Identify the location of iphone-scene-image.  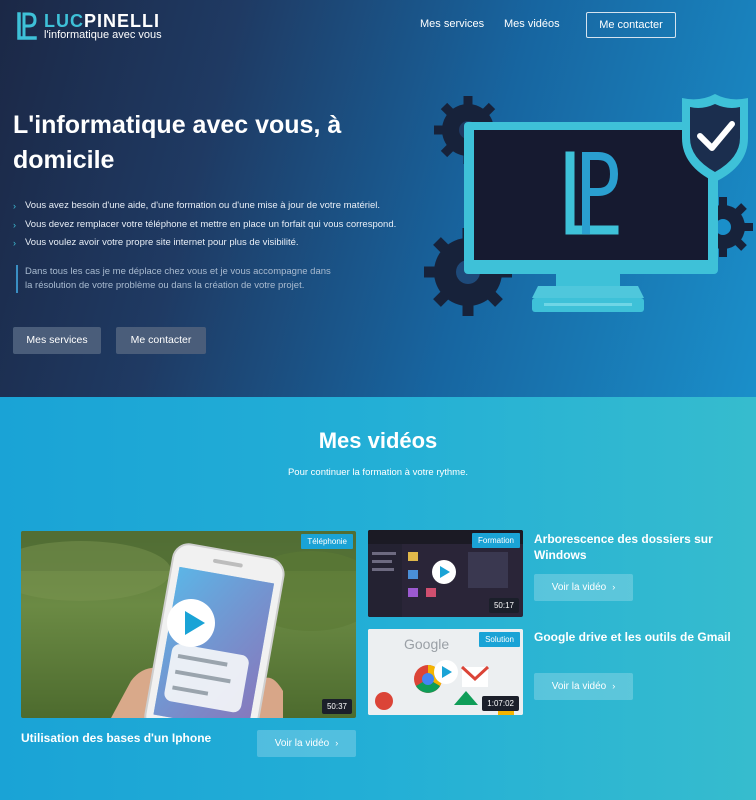
(188, 624).